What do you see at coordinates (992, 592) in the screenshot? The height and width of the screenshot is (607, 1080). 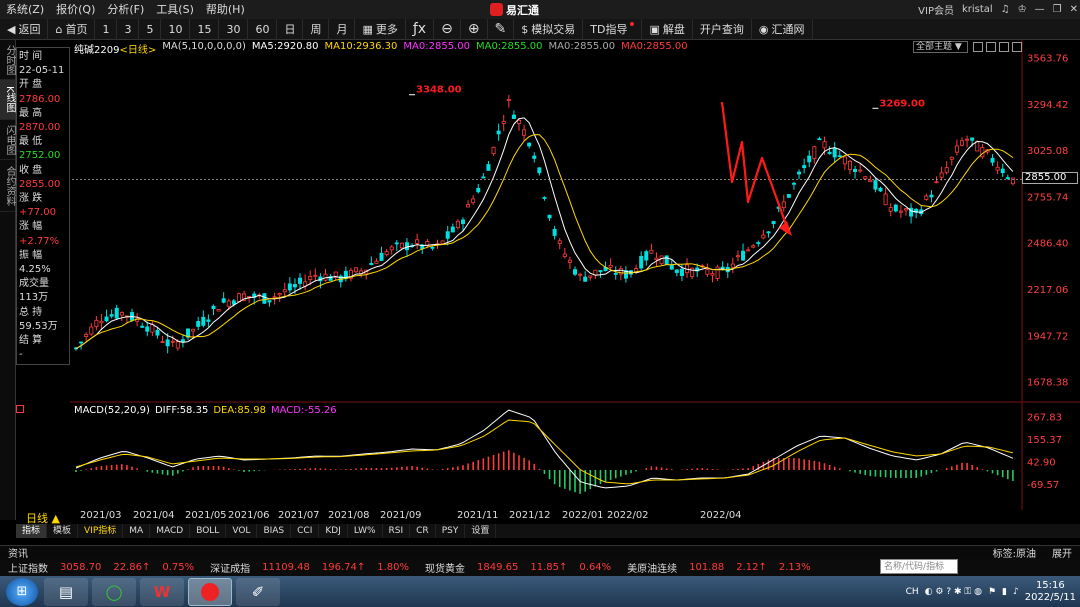 I see `flag-icon: ⚑` at bounding box center [992, 592].